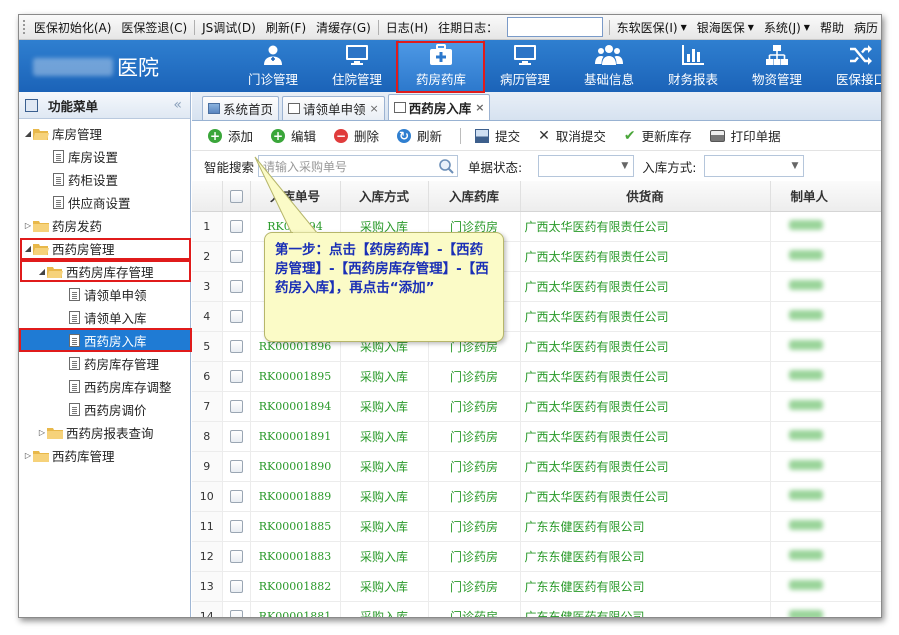 This screenshot has width=899, height=635. I want to click on delete-button: − 删除, so click(356, 135).